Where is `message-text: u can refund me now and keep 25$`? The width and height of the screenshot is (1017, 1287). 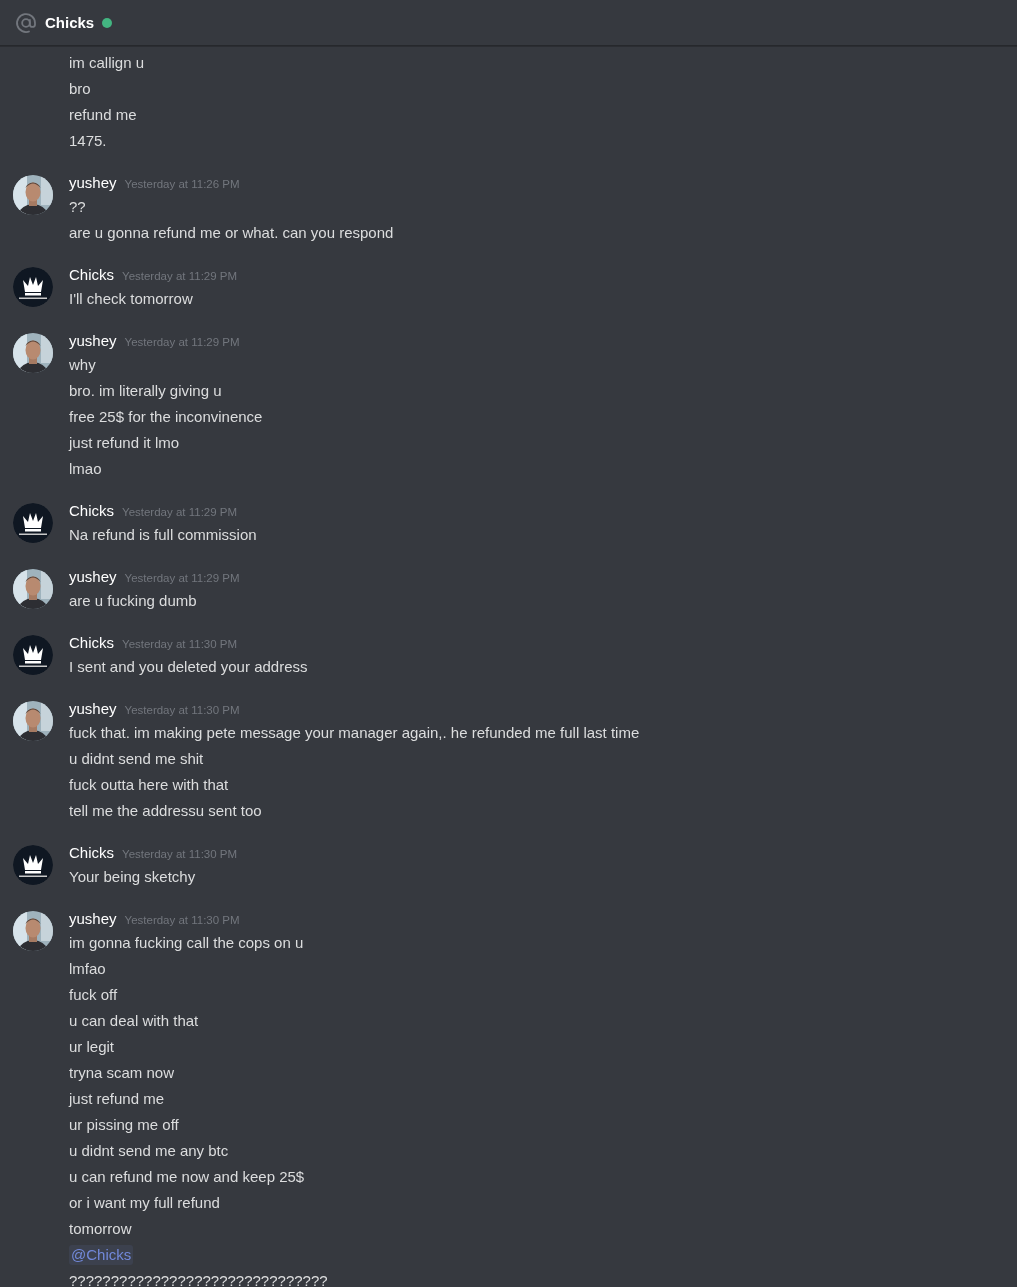 message-text: u can refund me now and keep 25$ is located at coordinates (187, 1177).